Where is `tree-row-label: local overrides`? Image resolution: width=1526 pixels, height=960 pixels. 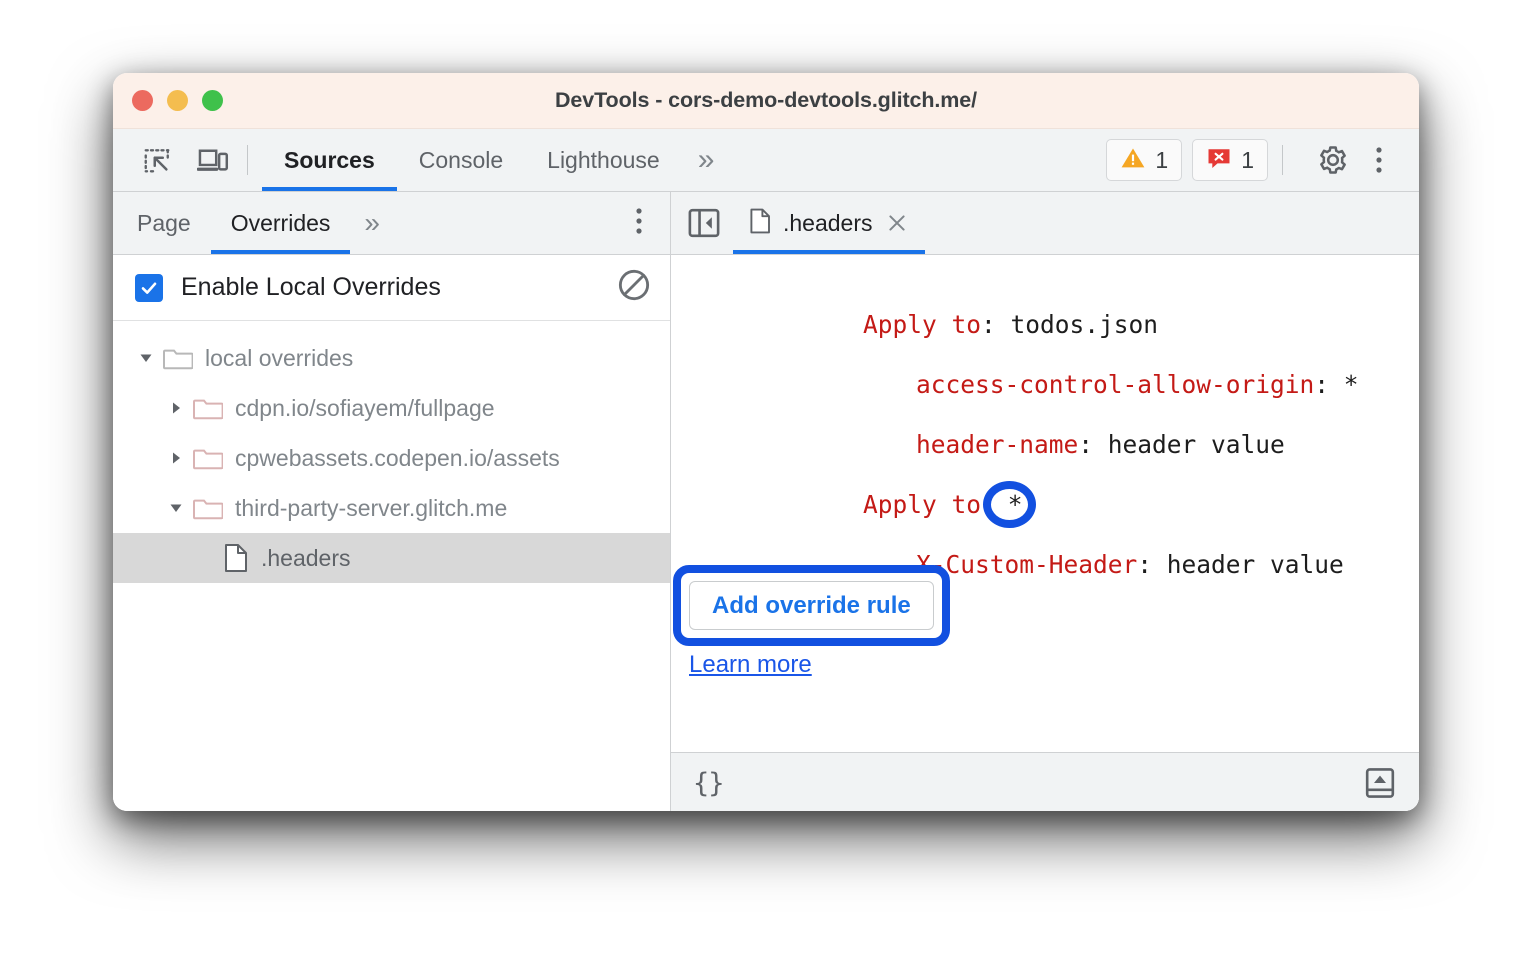
tree-row-label: local overrides is located at coordinates (279, 357).